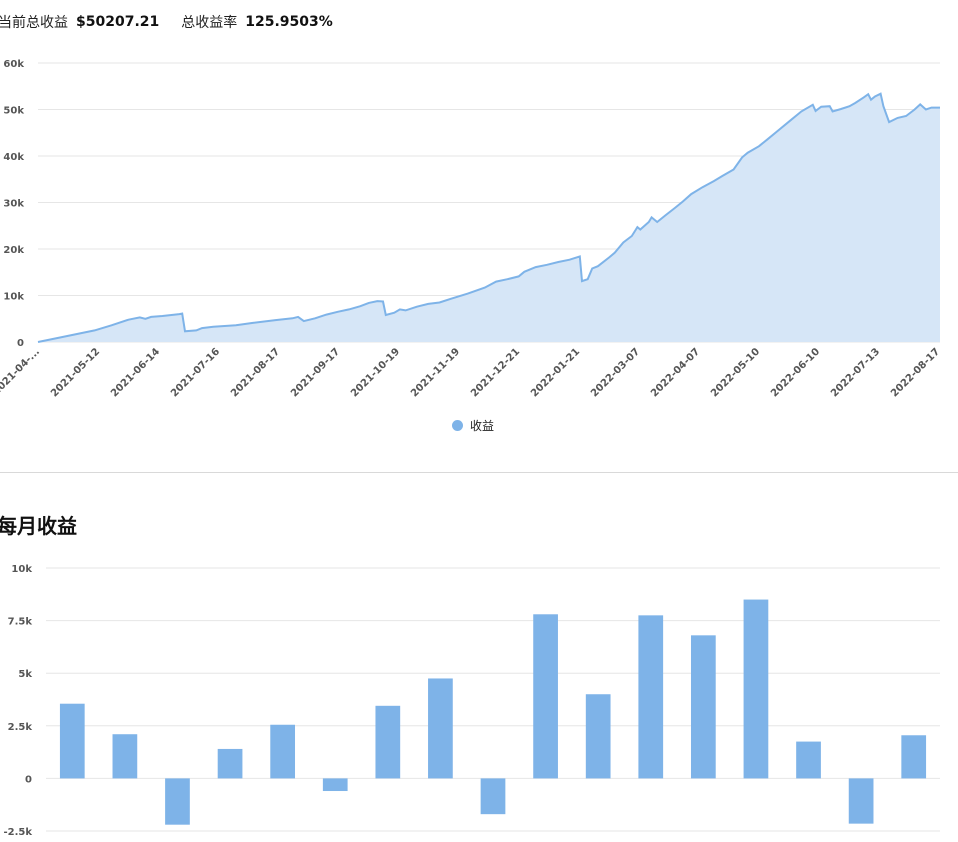 Image resolution: width=958 pixels, height=842 pixels. Describe the element at coordinates (20, 727) in the screenshot. I see `y-tick-label: 2.5k` at that location.